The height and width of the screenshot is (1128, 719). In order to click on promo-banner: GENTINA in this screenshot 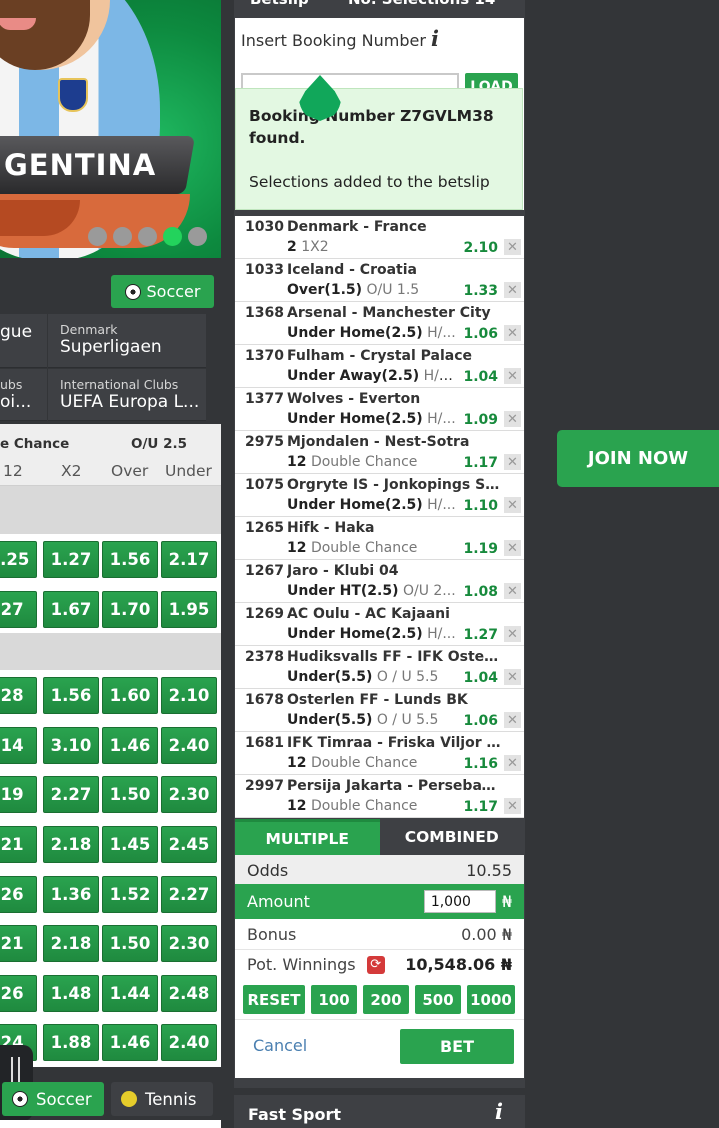, I will do `click(110, 129)`.